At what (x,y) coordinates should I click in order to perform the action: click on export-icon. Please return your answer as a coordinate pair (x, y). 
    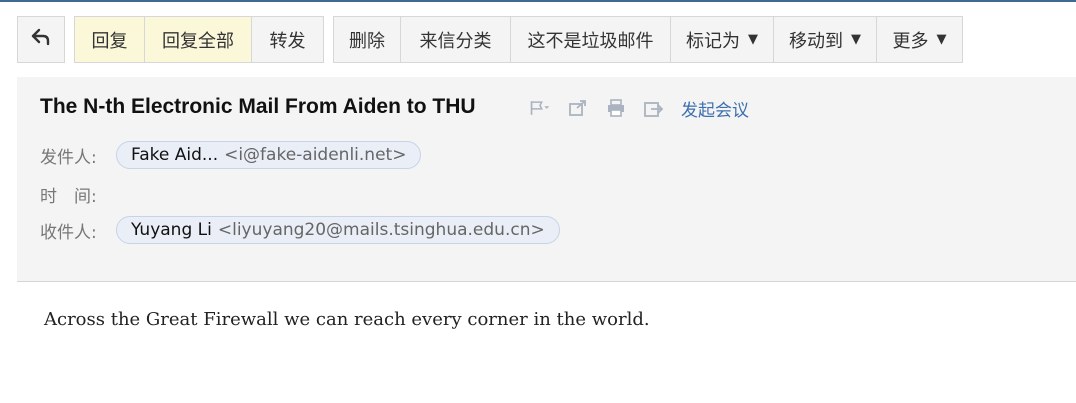
    Looking at the image, I should click on (654, 108).